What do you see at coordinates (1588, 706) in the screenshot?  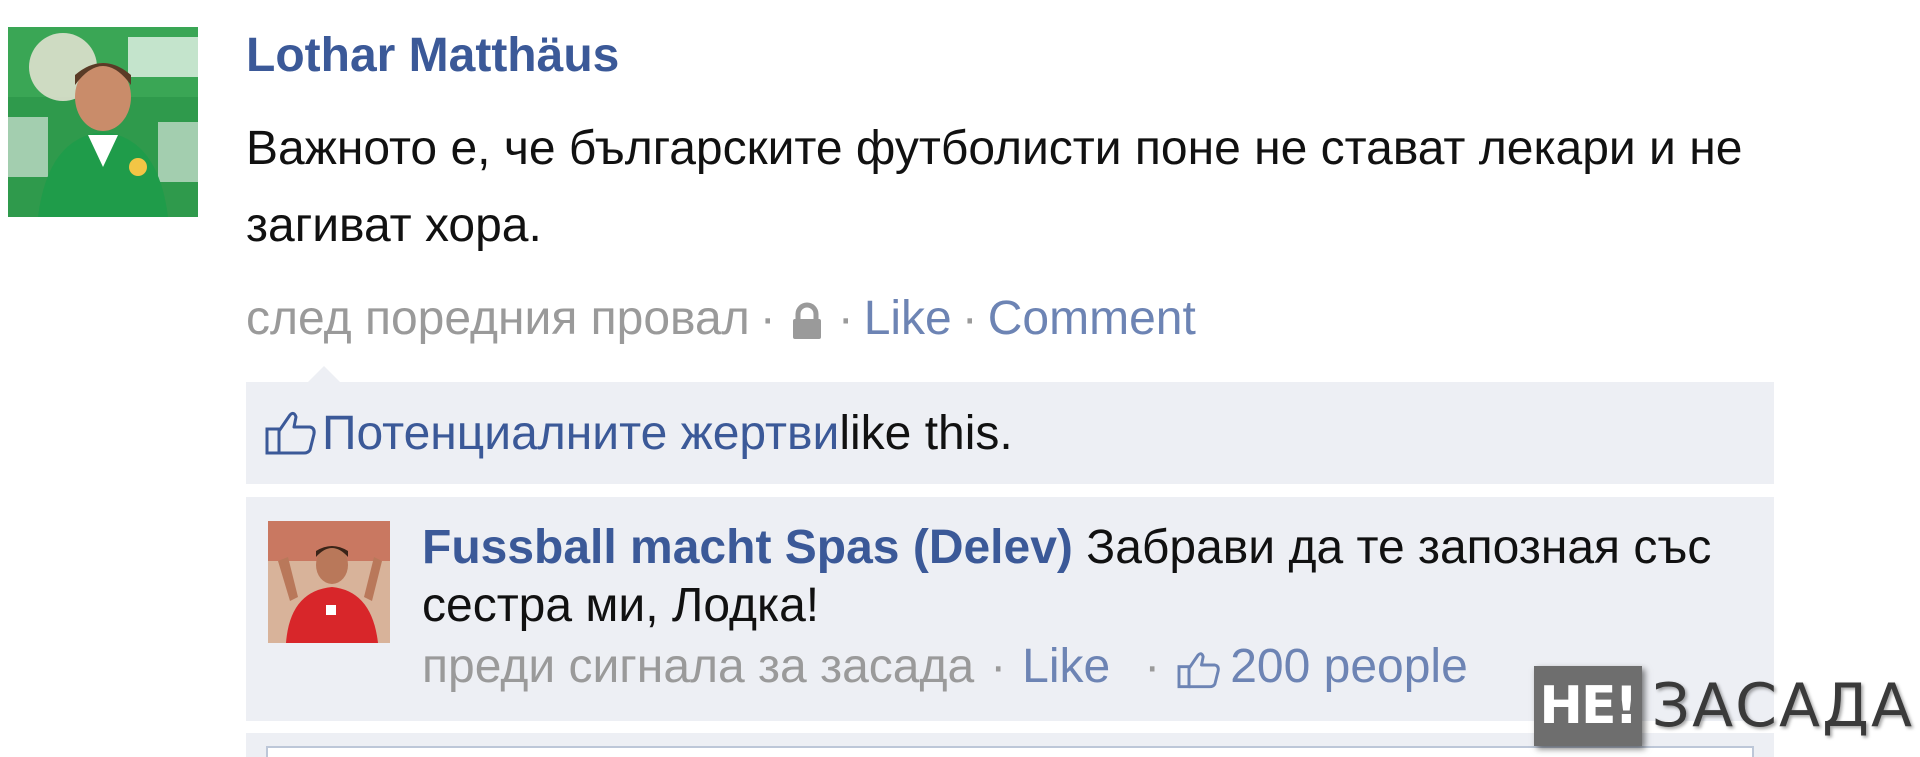 I see `watermark-logo: НЕ!` at bounding box center [1588, 706].